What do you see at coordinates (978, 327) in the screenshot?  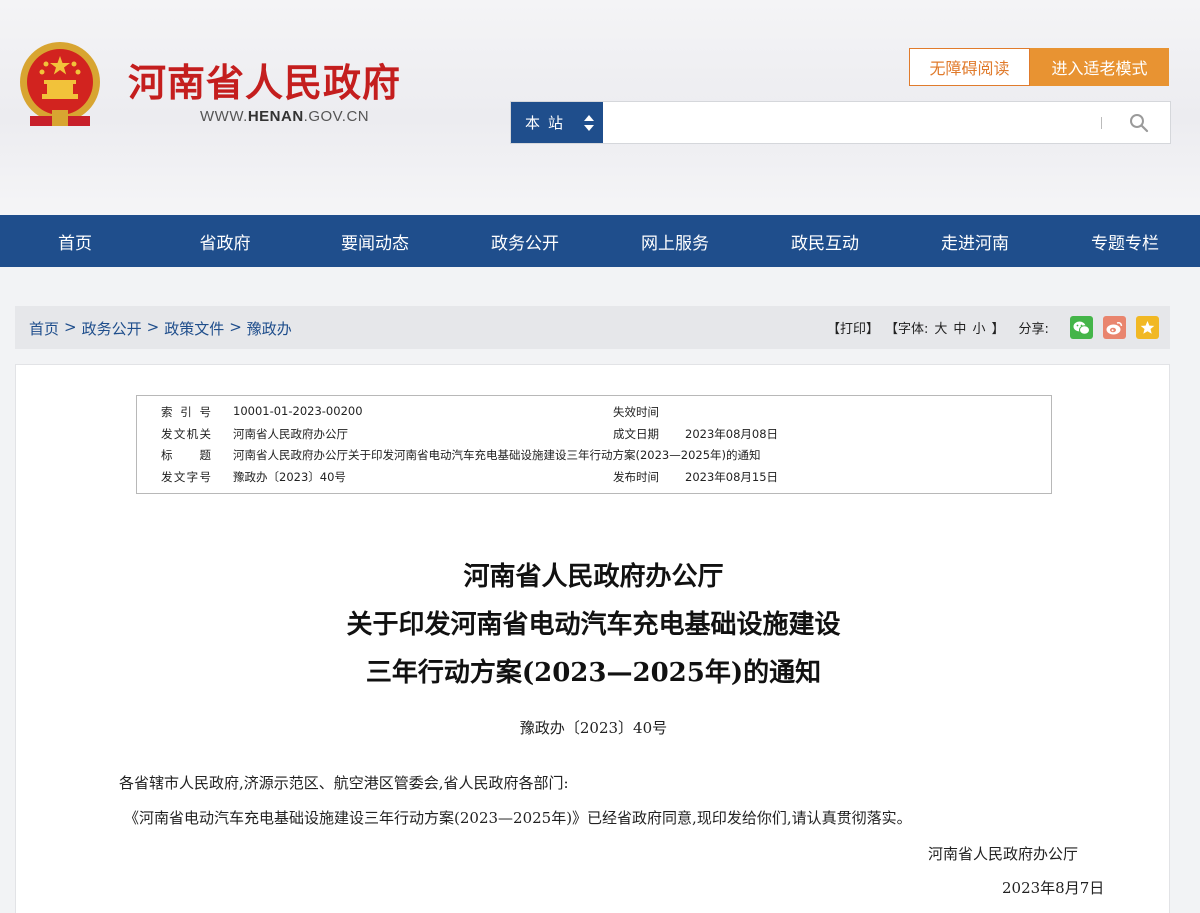 I see `font-small-button: 小` at bounding box center [978, 327].